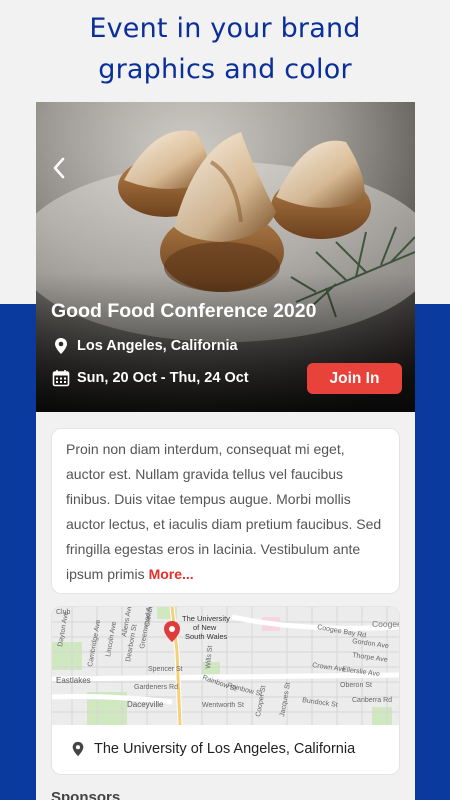  I want to click on event-location-text: Los Angeles, California, so click(157, 346).